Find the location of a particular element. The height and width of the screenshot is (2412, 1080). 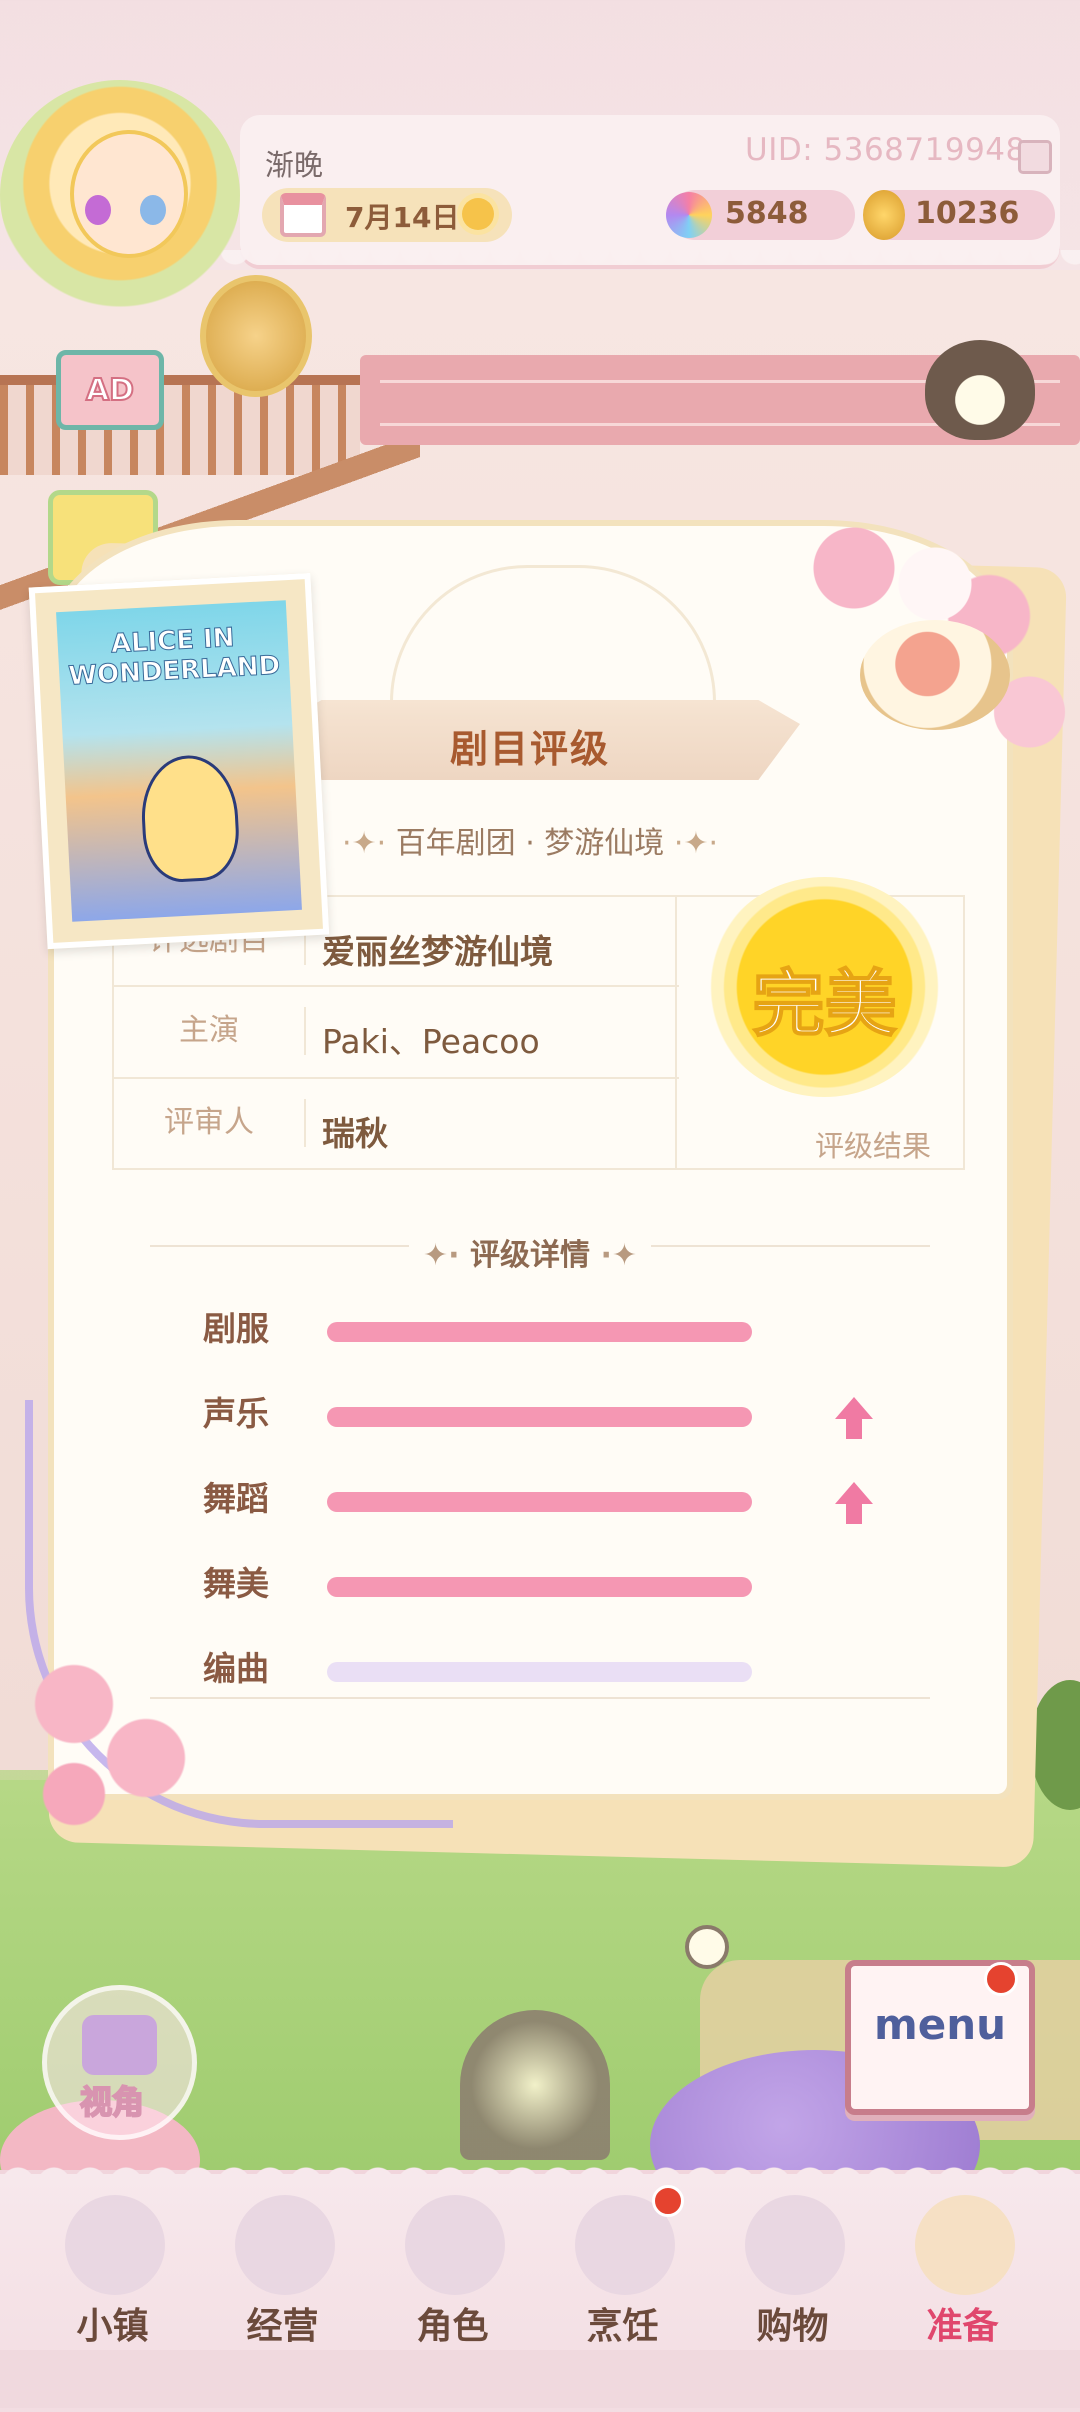

nav-label: 角色 is located at coordinates (452, 2326).